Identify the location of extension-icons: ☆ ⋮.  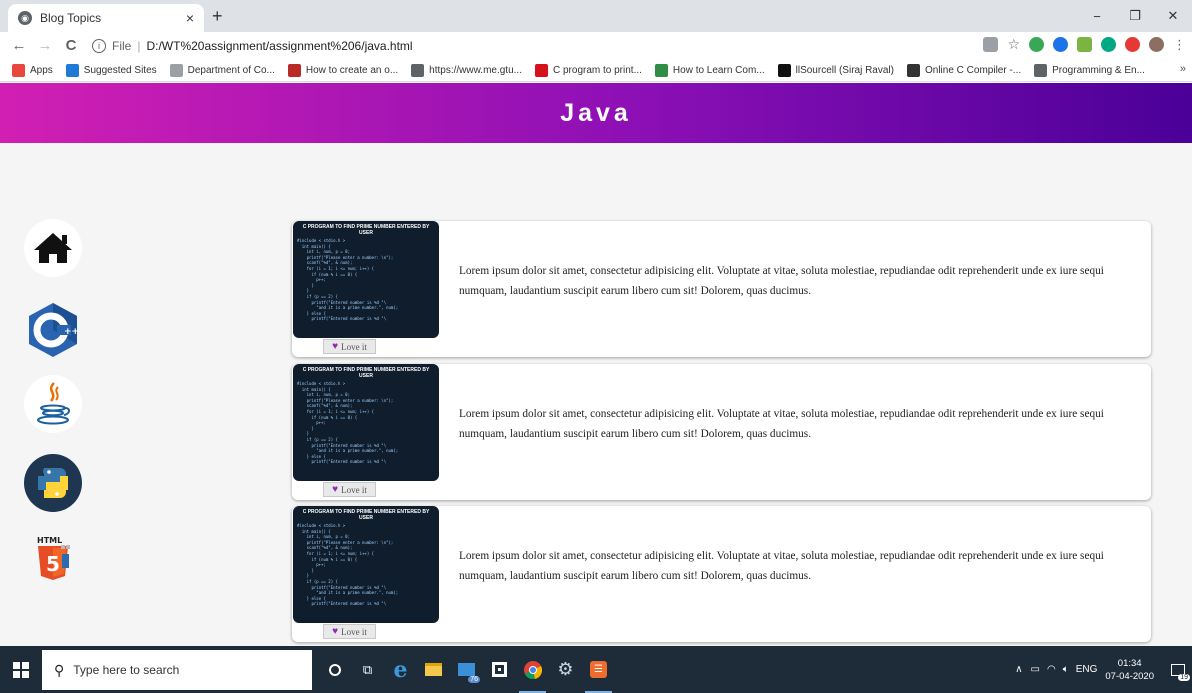
(1084, 44).